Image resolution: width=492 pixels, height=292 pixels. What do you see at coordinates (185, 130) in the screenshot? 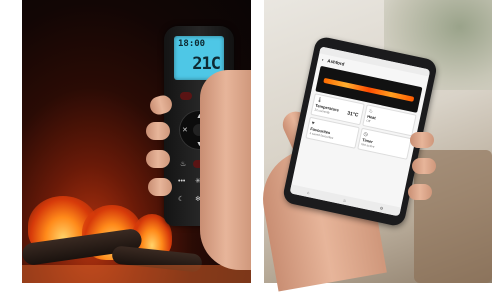
I see `dpad-left-icon: ✕` at bounding box center [185, 130].